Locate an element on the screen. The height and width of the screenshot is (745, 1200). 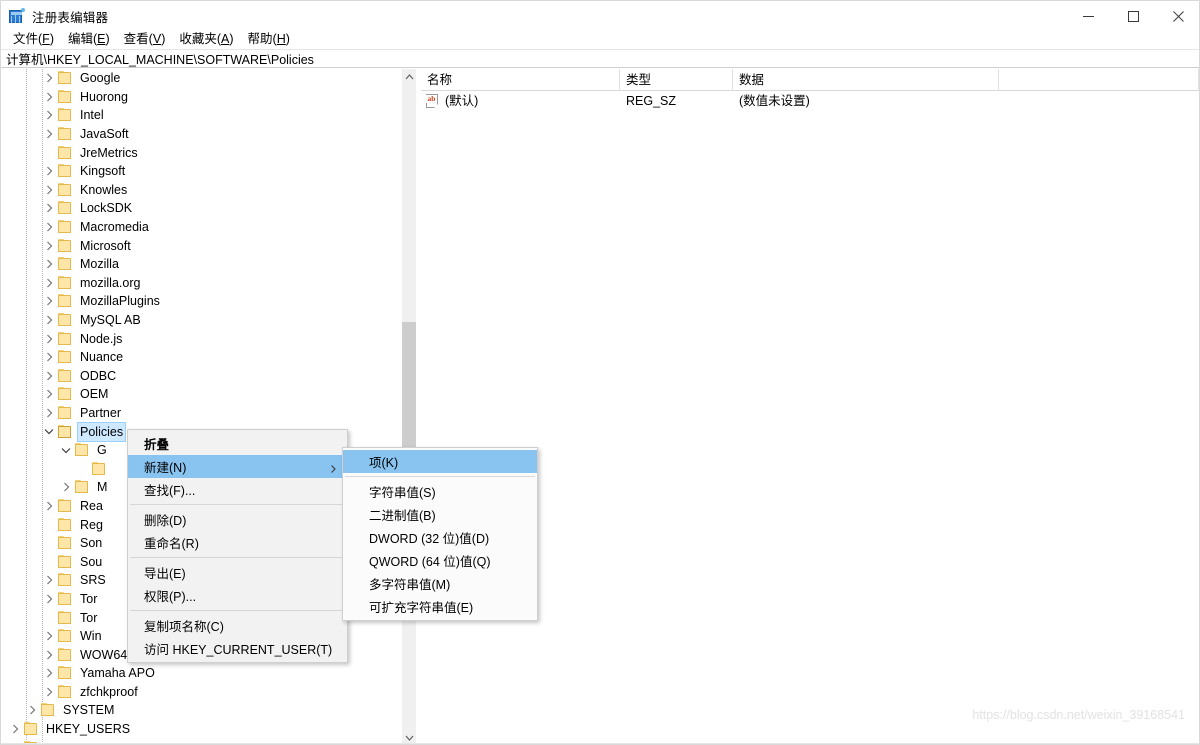
address-bar: 计算机\HKEY_LOCAL_MACHINE\SOFTWARE\Policies is located at coordinates (600, 58).